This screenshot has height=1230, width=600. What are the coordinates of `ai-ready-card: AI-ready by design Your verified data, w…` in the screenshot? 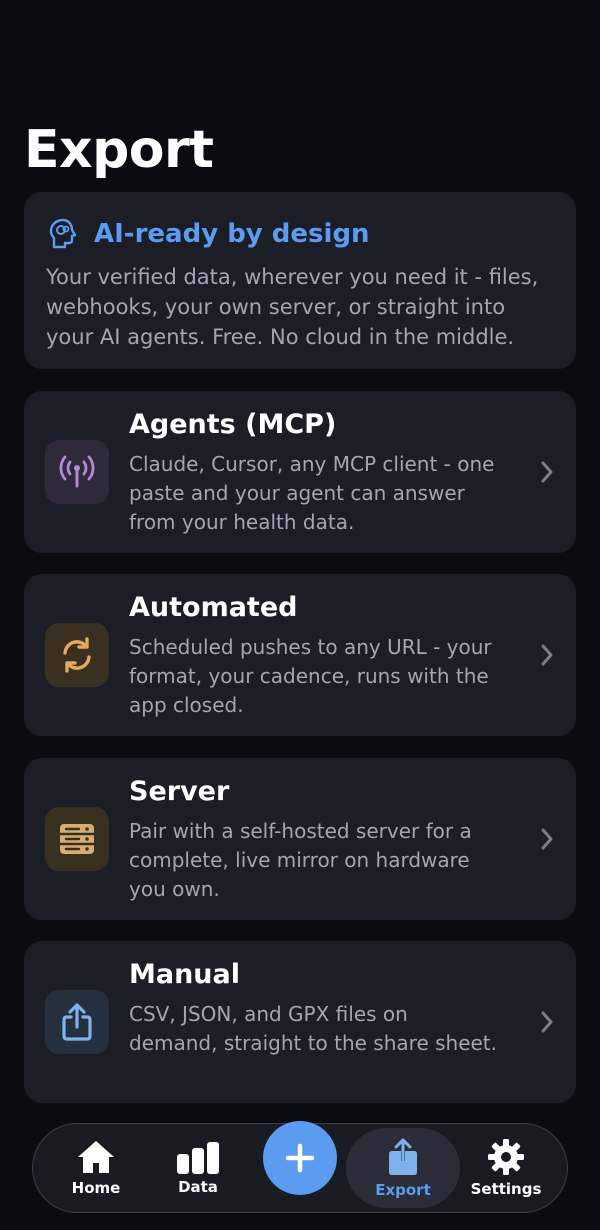 It's located at (300, 280).